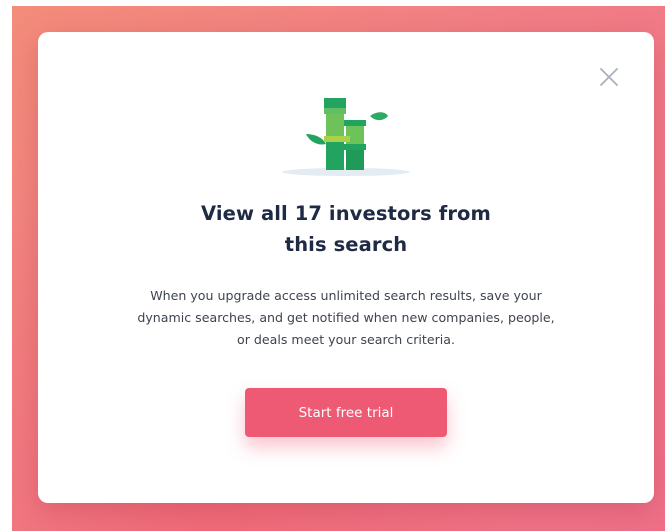 This screenshot has width=665, height=531. I want to click on close-icon, so click(609, 77).